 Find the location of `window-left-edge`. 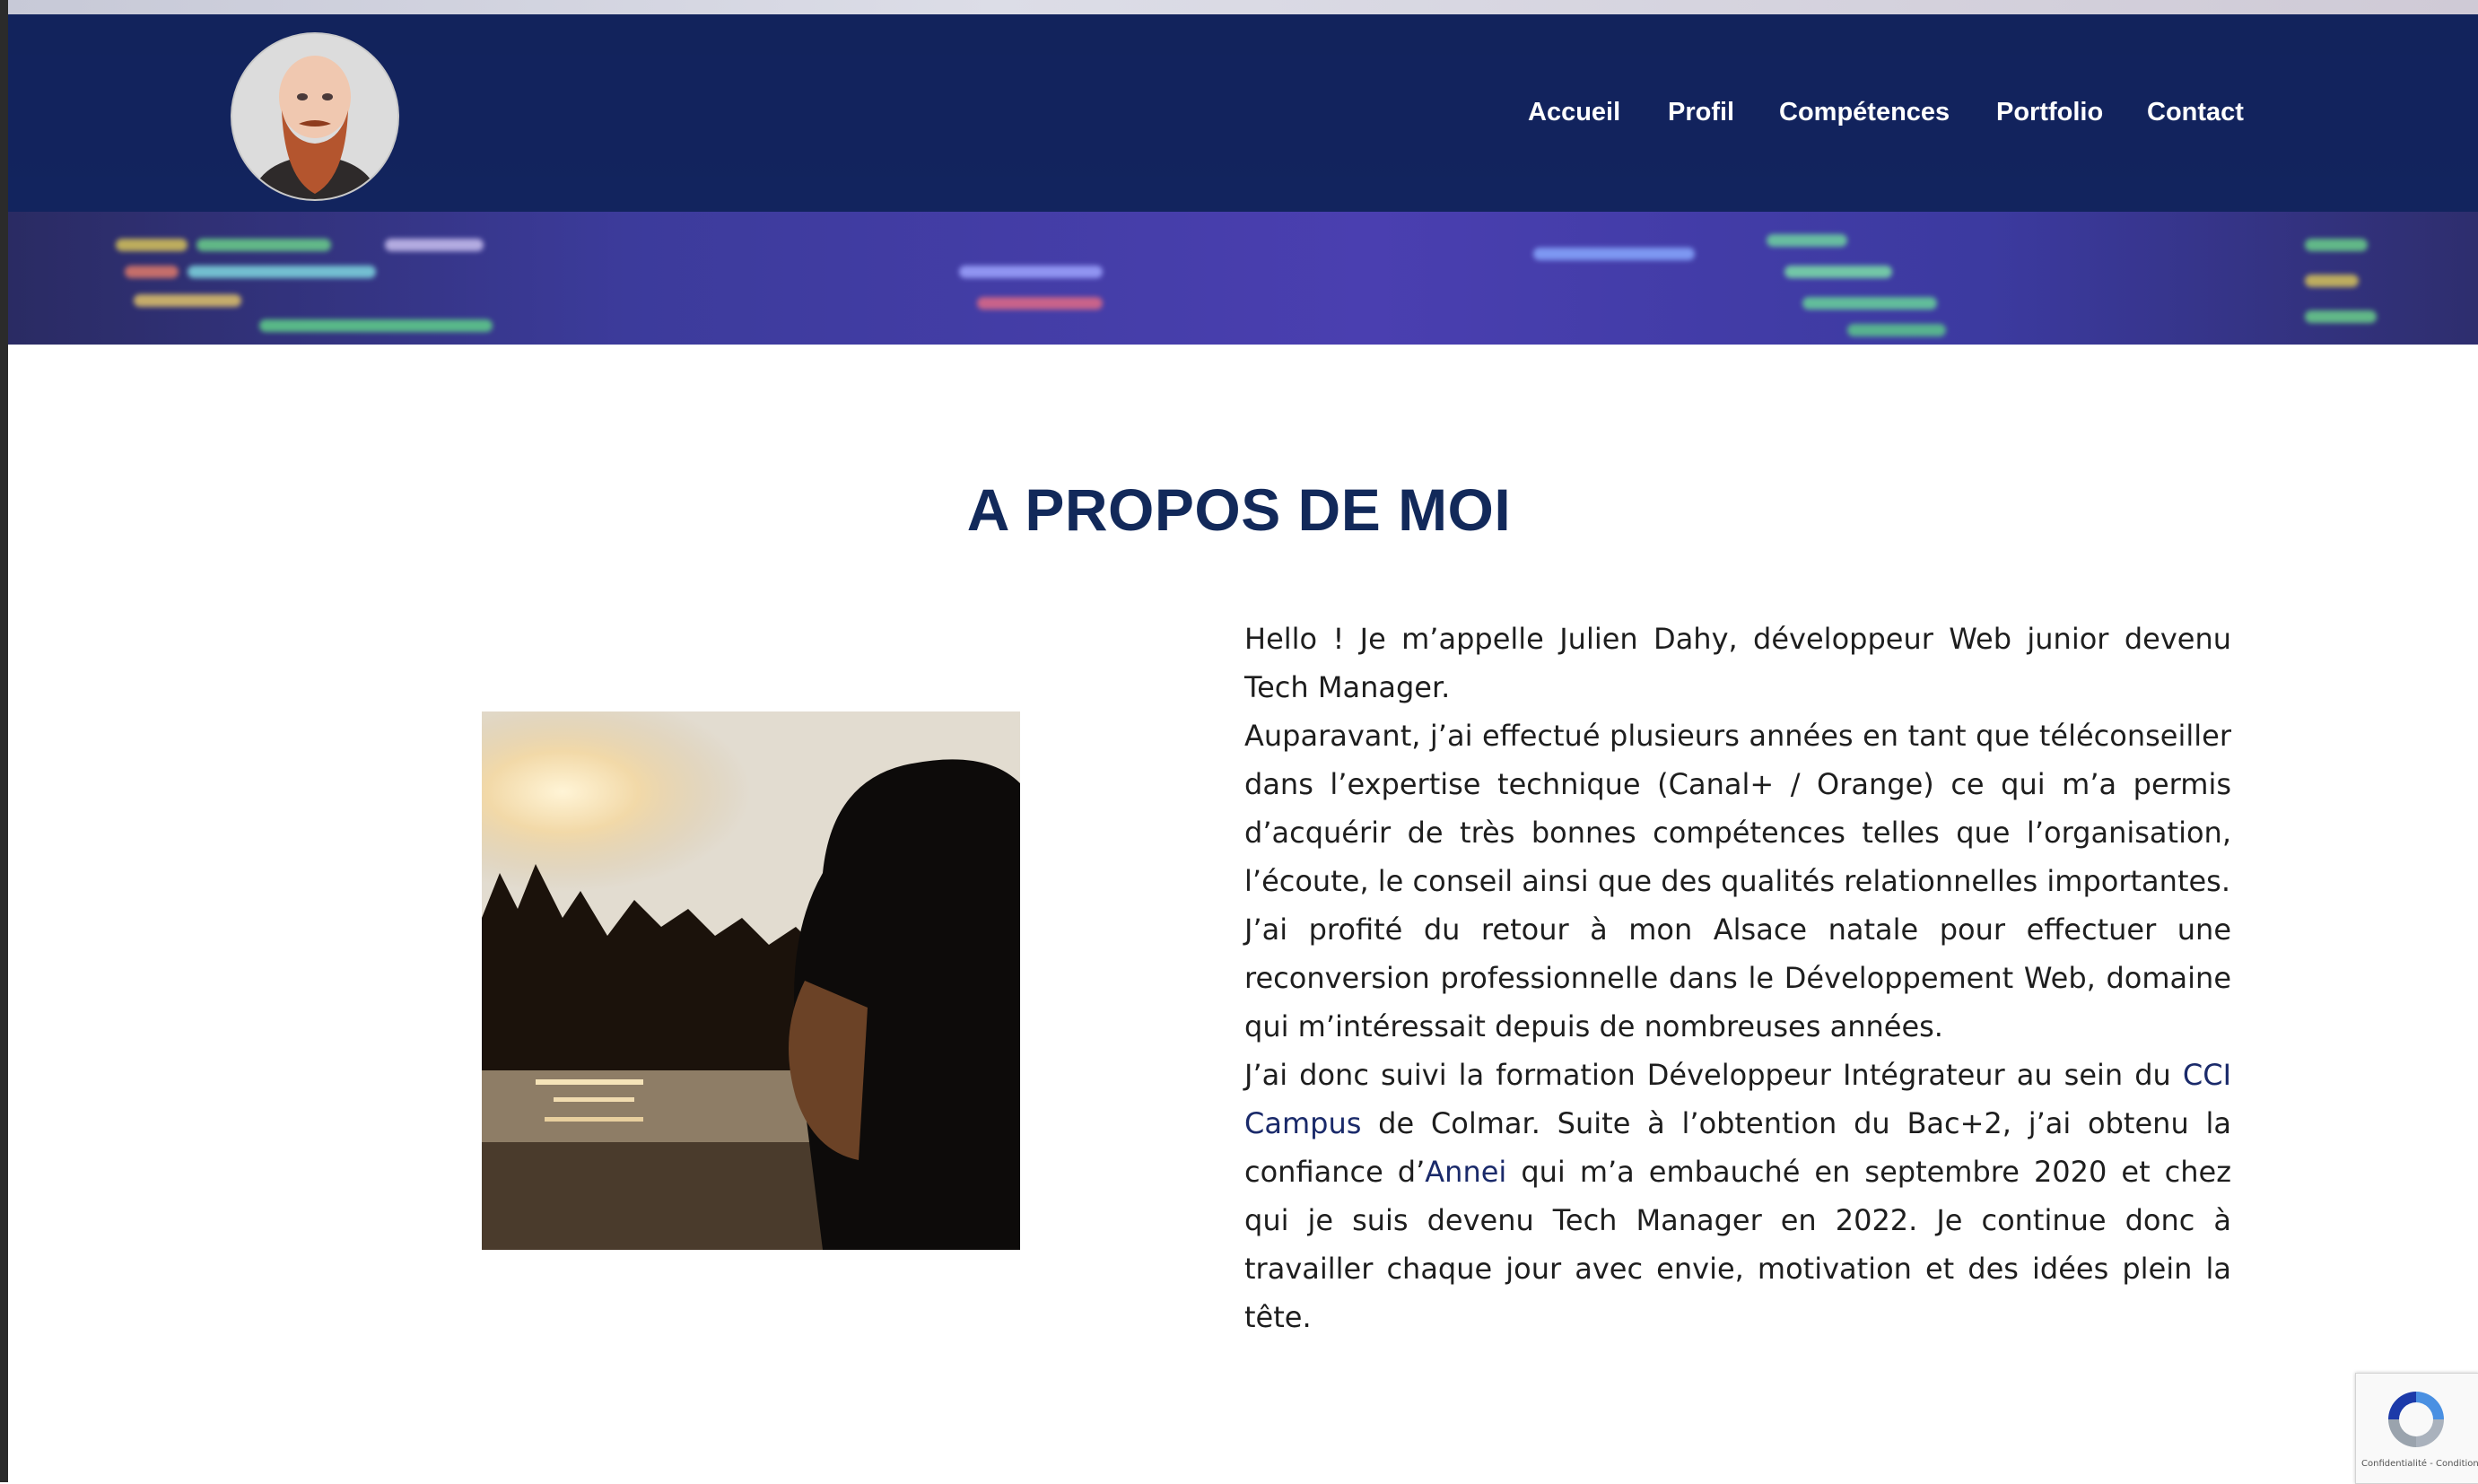

window-left-edge is located at coordinates (4, 741).